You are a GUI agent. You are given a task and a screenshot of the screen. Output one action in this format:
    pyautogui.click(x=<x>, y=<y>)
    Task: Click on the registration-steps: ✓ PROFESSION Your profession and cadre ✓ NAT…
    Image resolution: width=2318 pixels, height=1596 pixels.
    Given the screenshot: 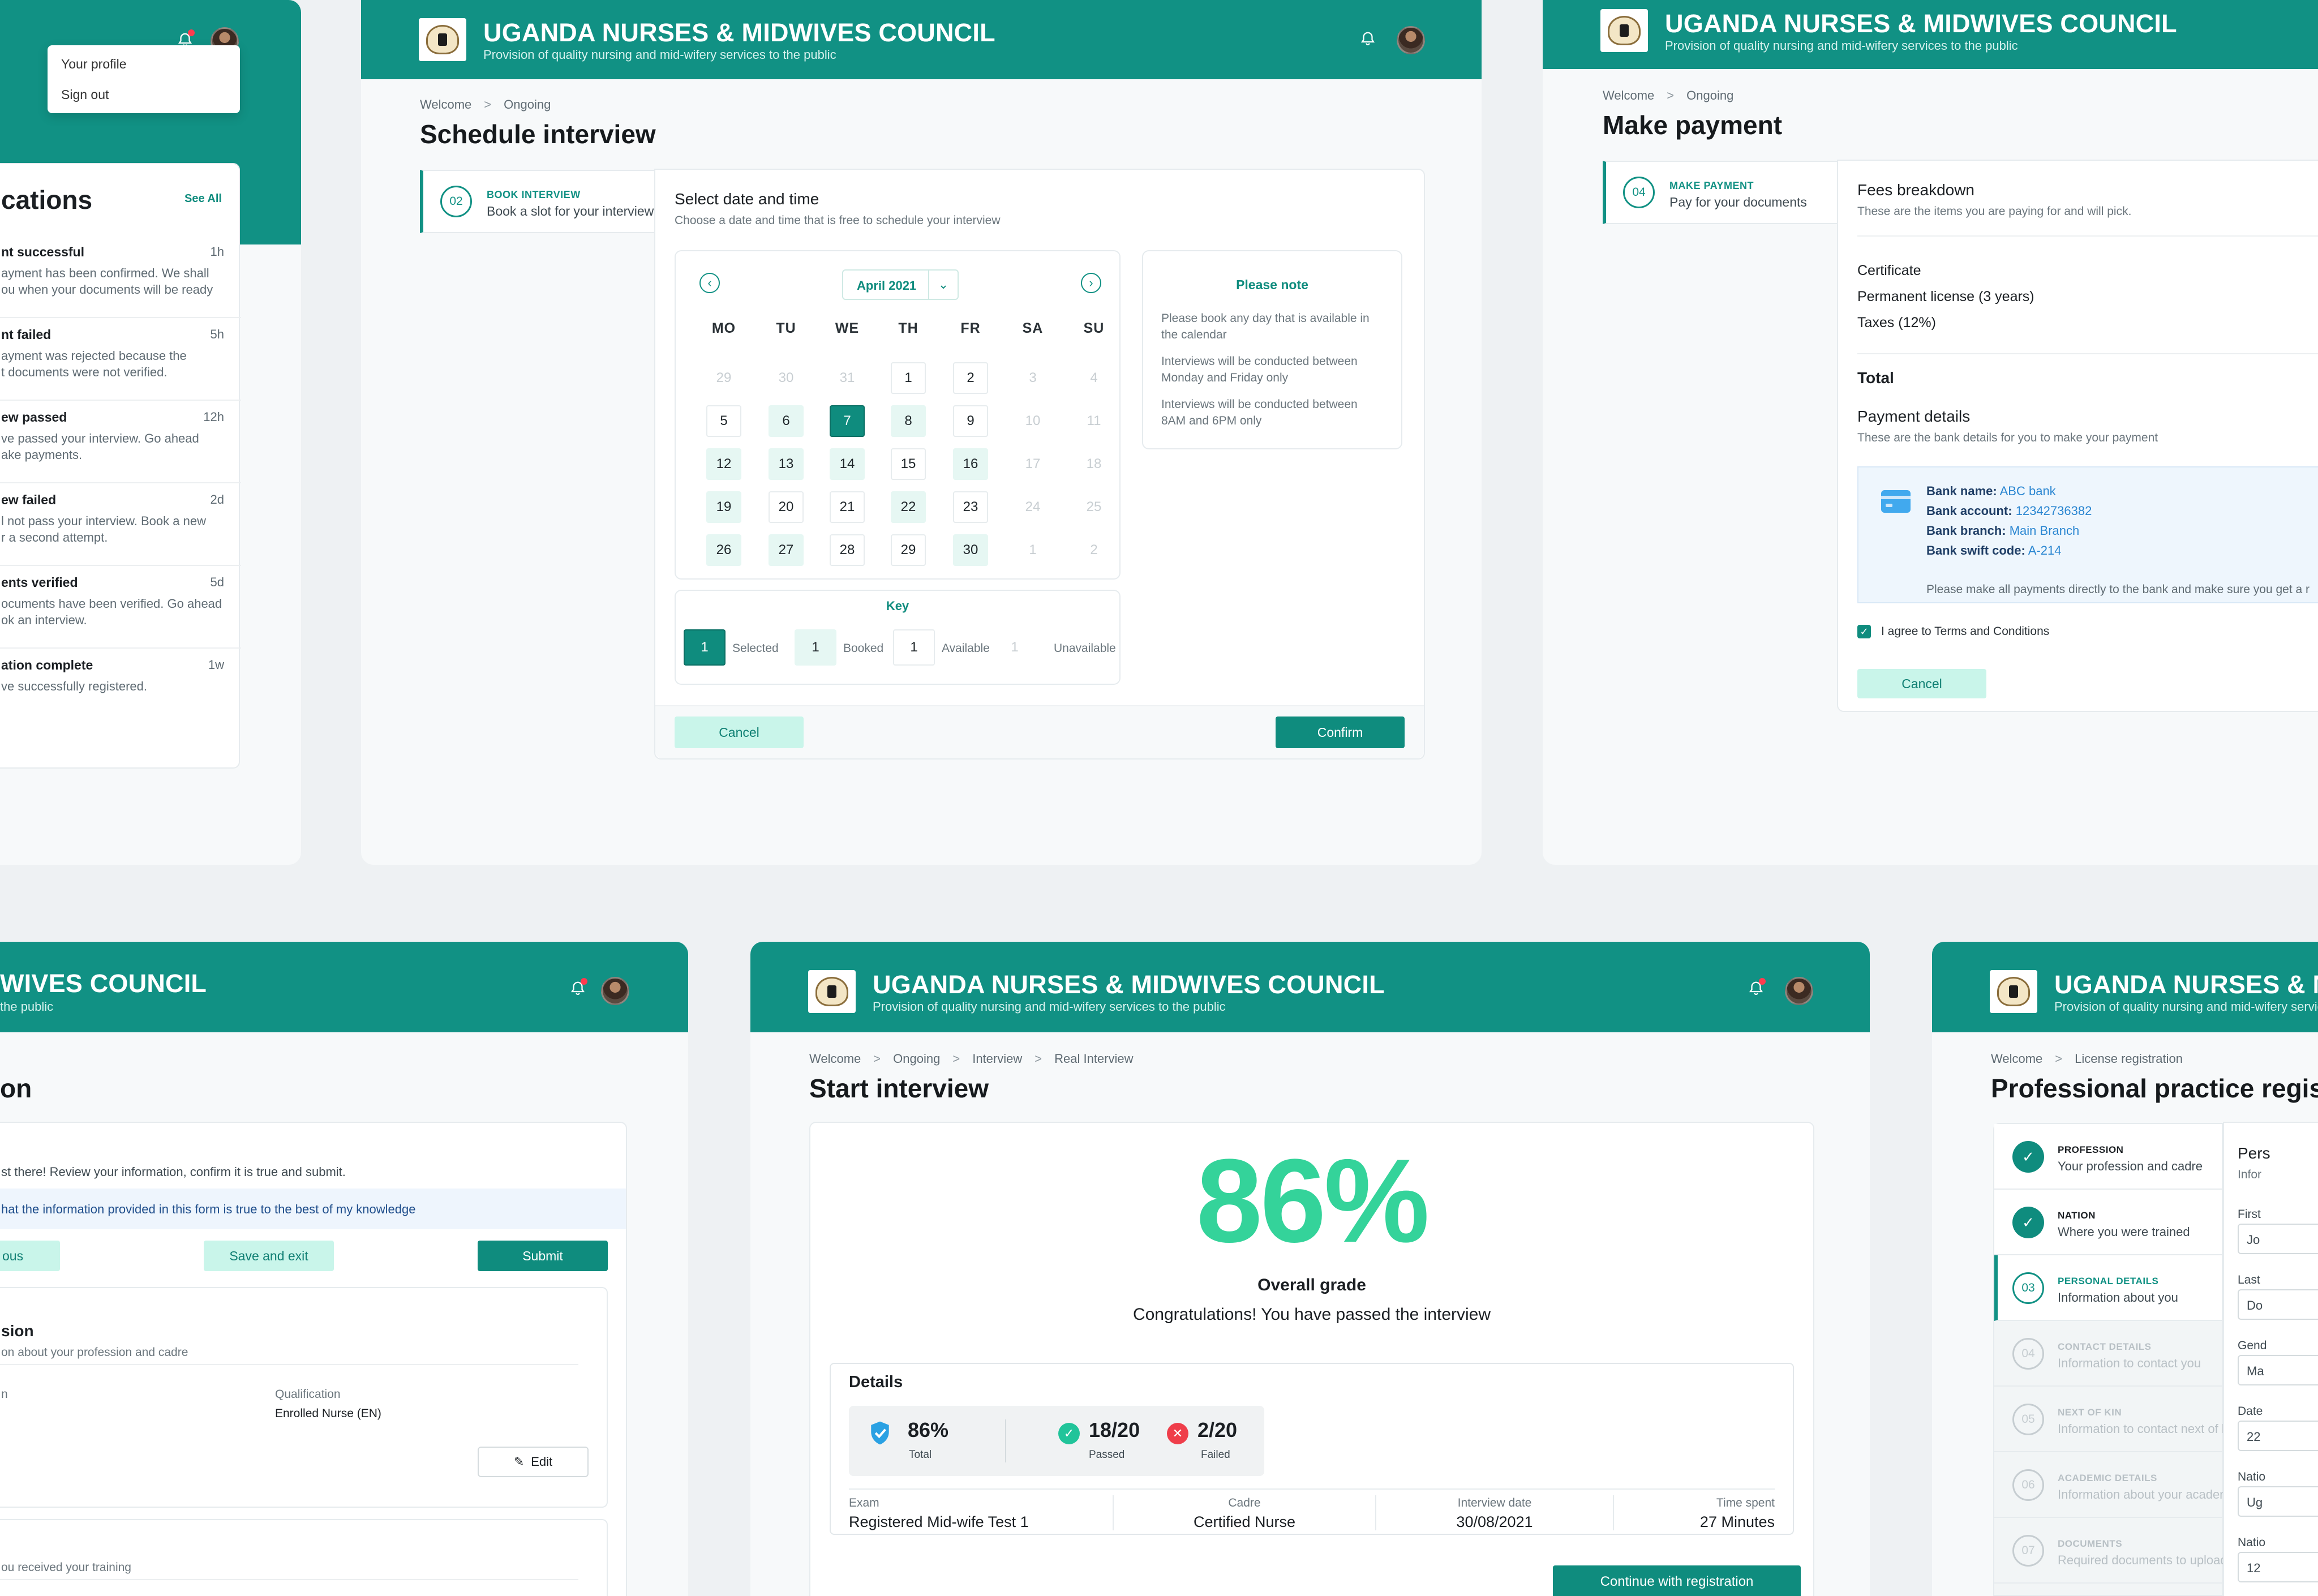 What is the action you would take?
    pyautogui.click(x=2119, y=1359)
    